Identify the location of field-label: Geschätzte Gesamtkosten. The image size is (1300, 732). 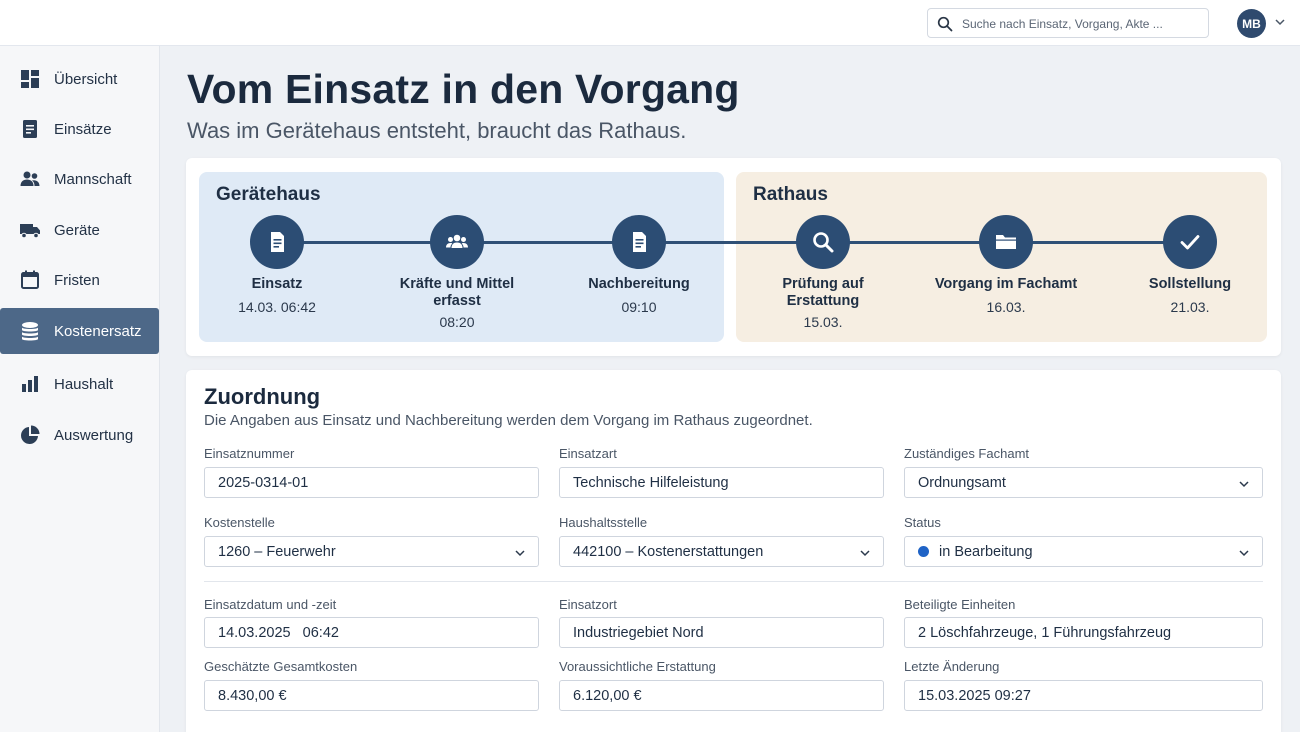
(281, 666).